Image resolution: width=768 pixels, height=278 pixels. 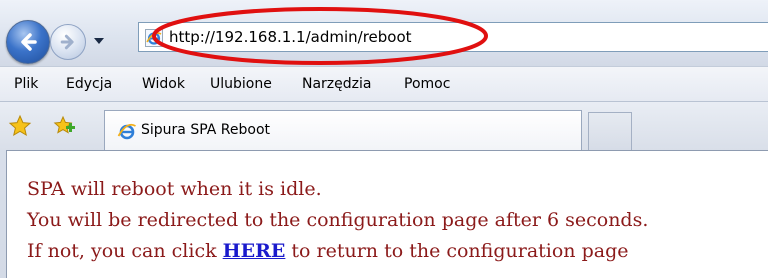 I want to click on forward-button, so click(x=68, y=42).